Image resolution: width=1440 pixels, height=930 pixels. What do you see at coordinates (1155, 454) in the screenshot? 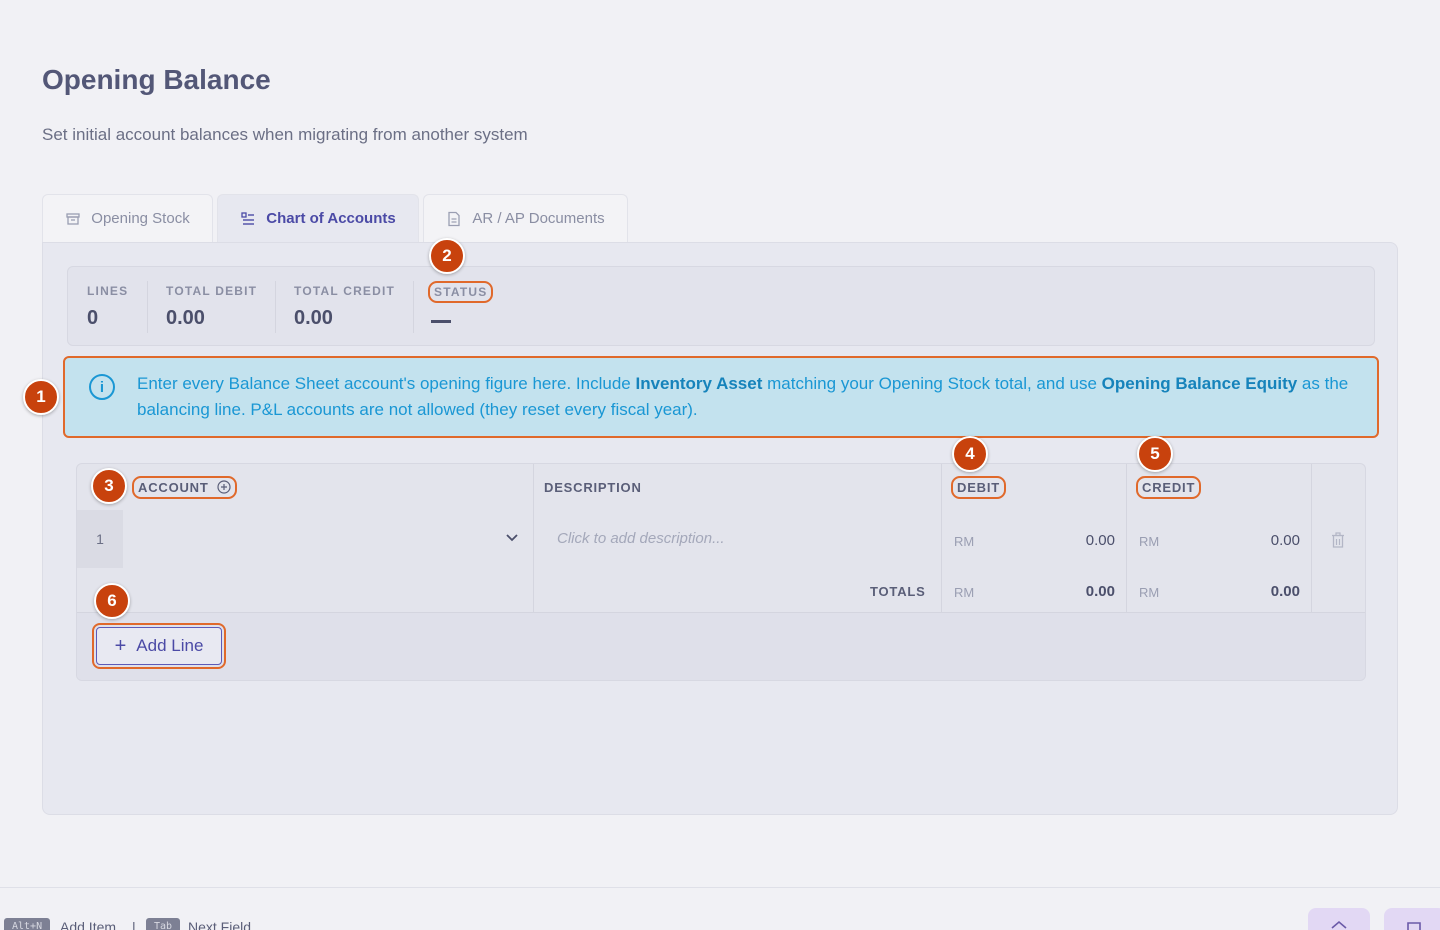
I see `annotation-badge-5: 5` at bounding box center [1155, 454].